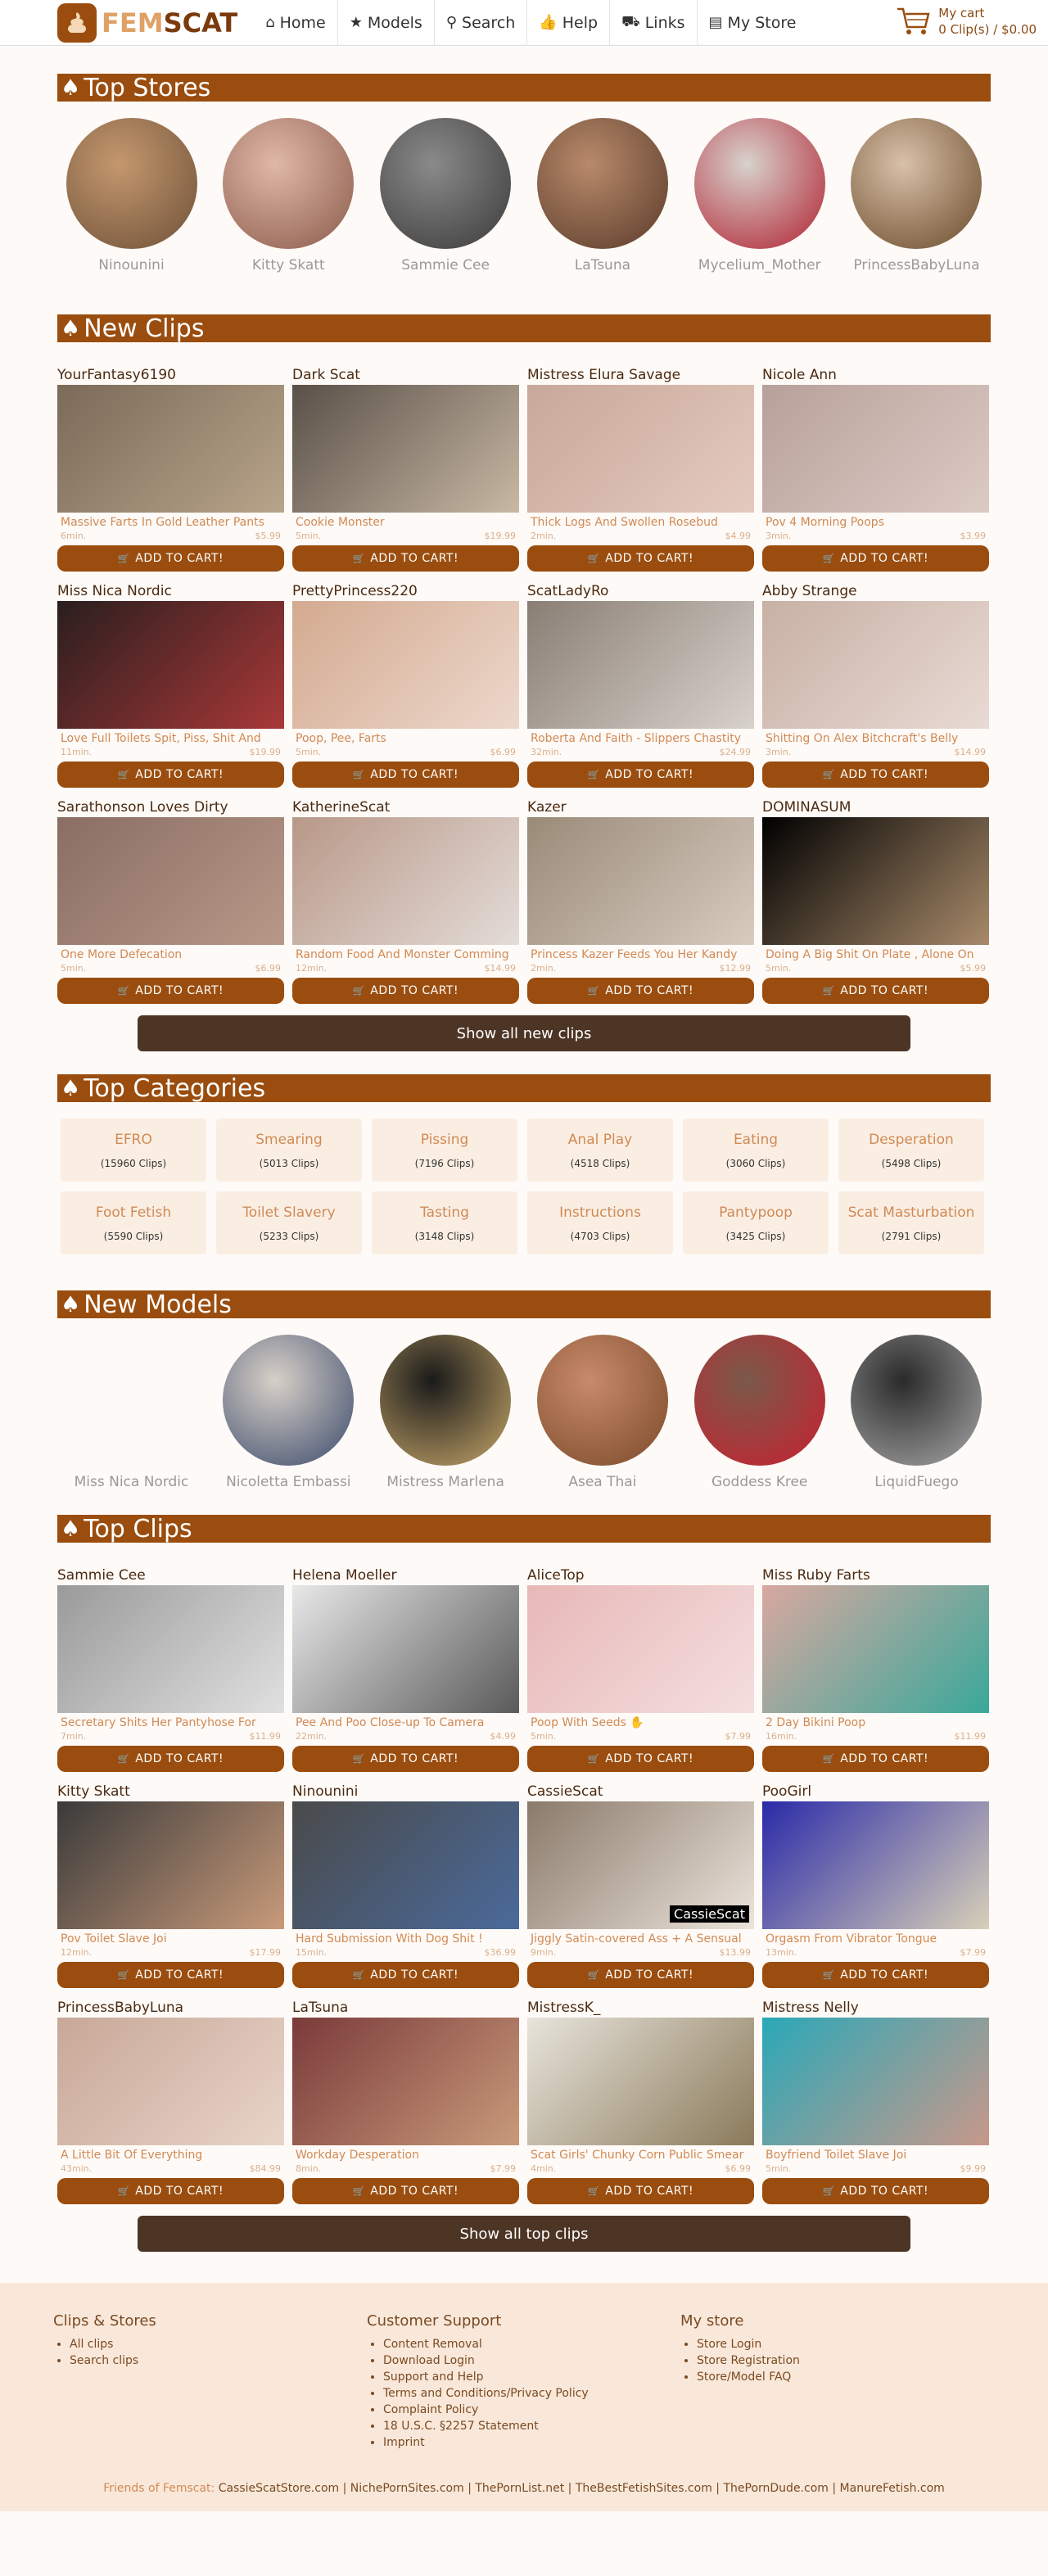  Describe the element at coordinates (640, 1723) in the screenshot. I see `clip-title: Poop With Seeds ✋` at that location.